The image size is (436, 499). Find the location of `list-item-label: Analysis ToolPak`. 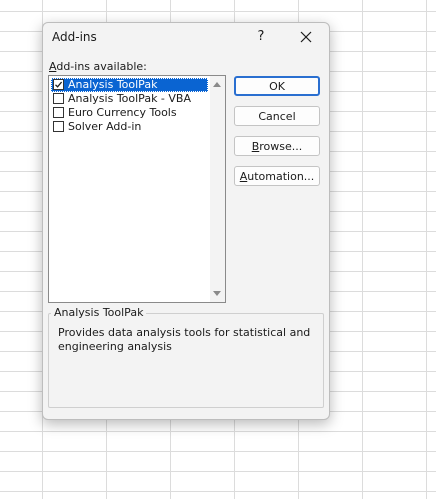

list-item-label: Analysis ToolPak is located at coordinates (113, 84).